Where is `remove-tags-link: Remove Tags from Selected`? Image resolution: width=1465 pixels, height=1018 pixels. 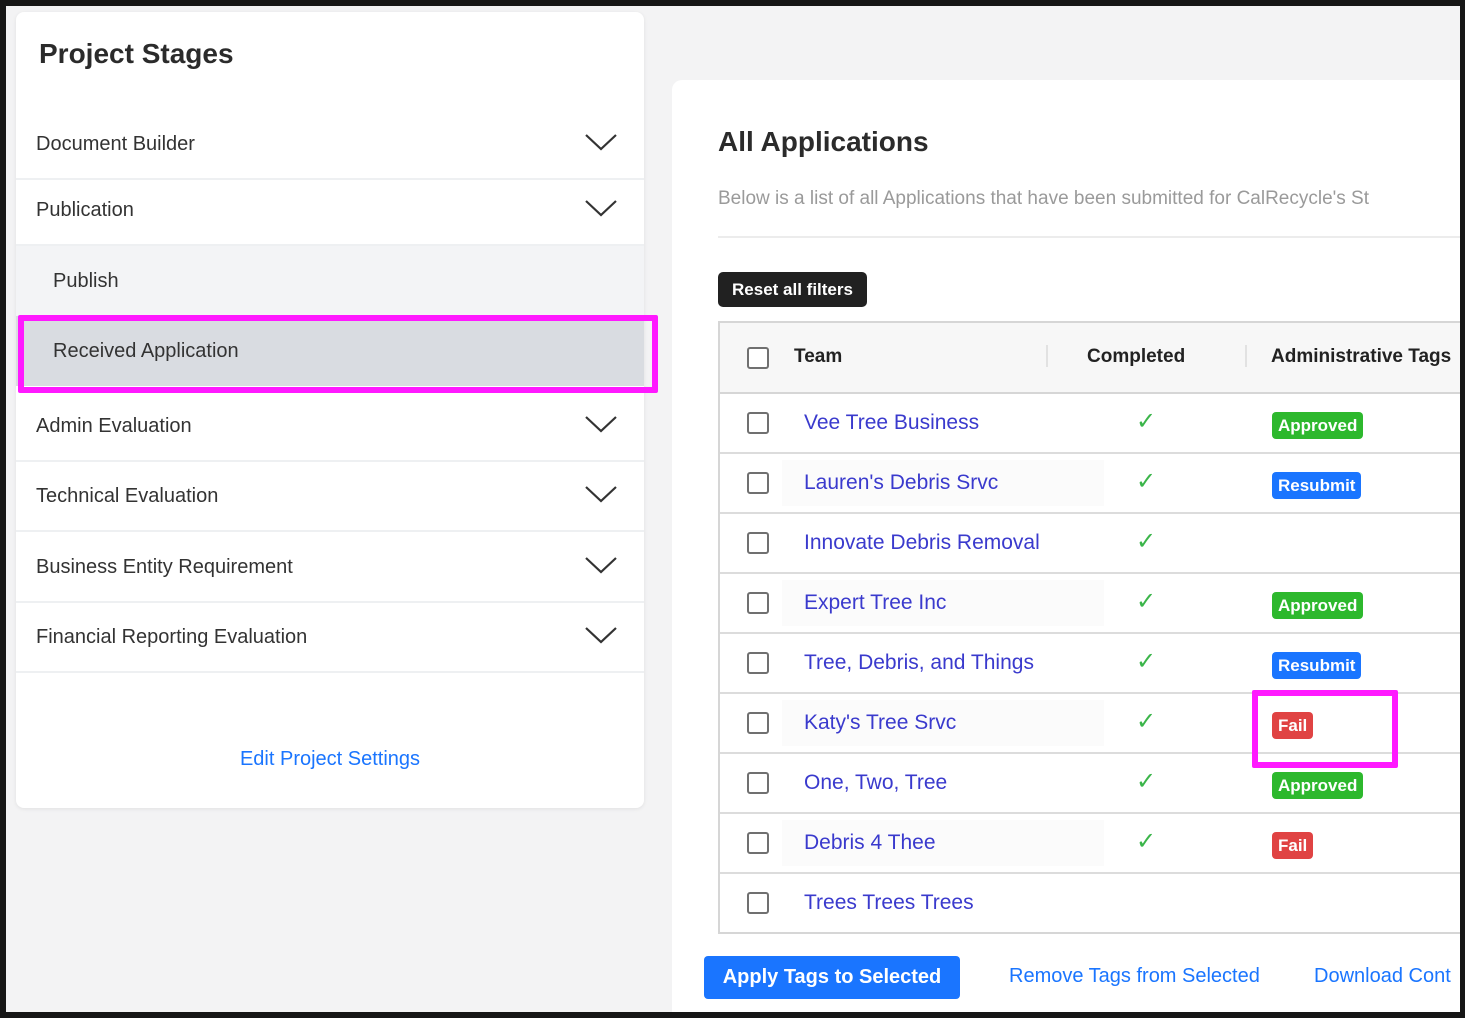
remove-tags-link: Remove Tags from Selected is located at coordinates (1134, 976).